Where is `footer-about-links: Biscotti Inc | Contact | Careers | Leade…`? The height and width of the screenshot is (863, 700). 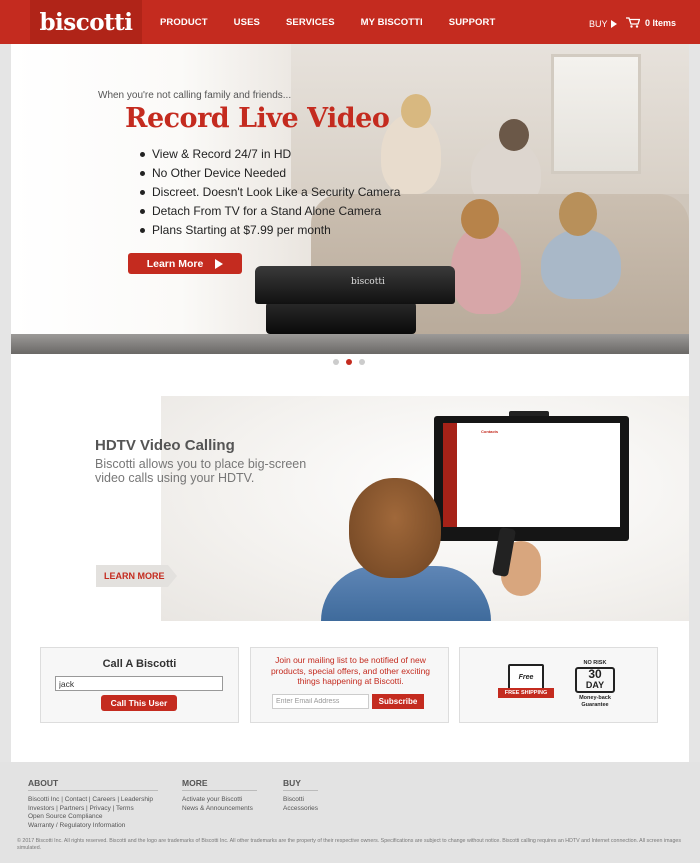
footer-about-links: Biscotti Inc | Contact | Careers | Leade… is located at coordinates (93, 800).